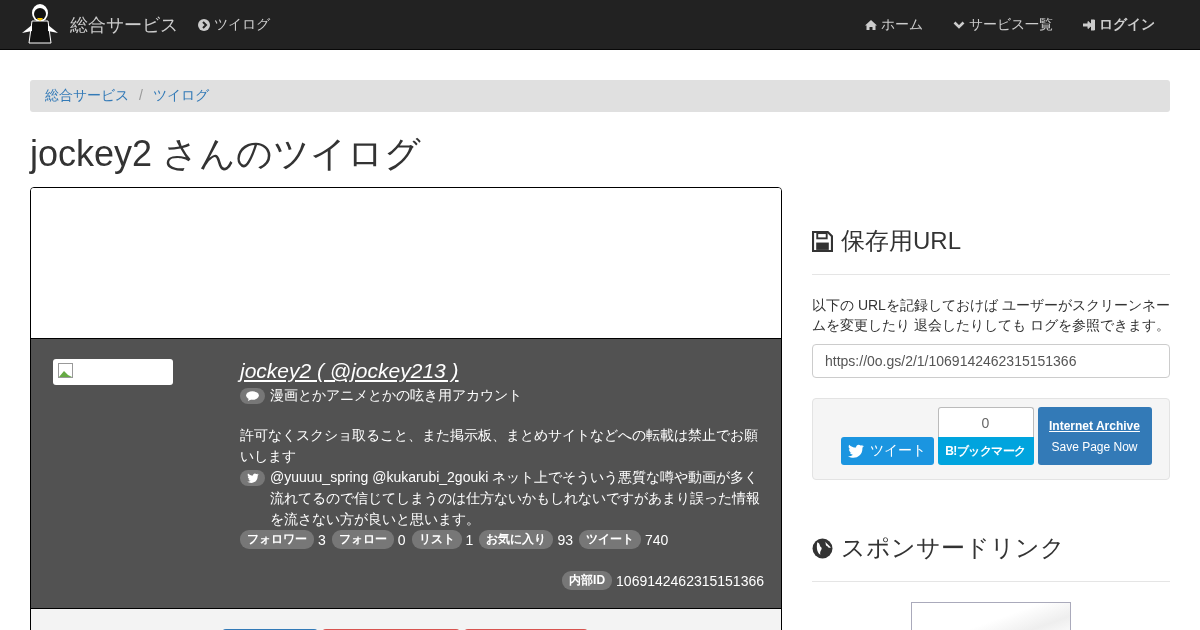 The height and width of the screenshot is (630, 1200). What do you see at coordinates (396, 396) in the screenshot?
I see `profile-description: 漫画とかアニメとかの呟き用アカウント` at bounding box center [396, 396].